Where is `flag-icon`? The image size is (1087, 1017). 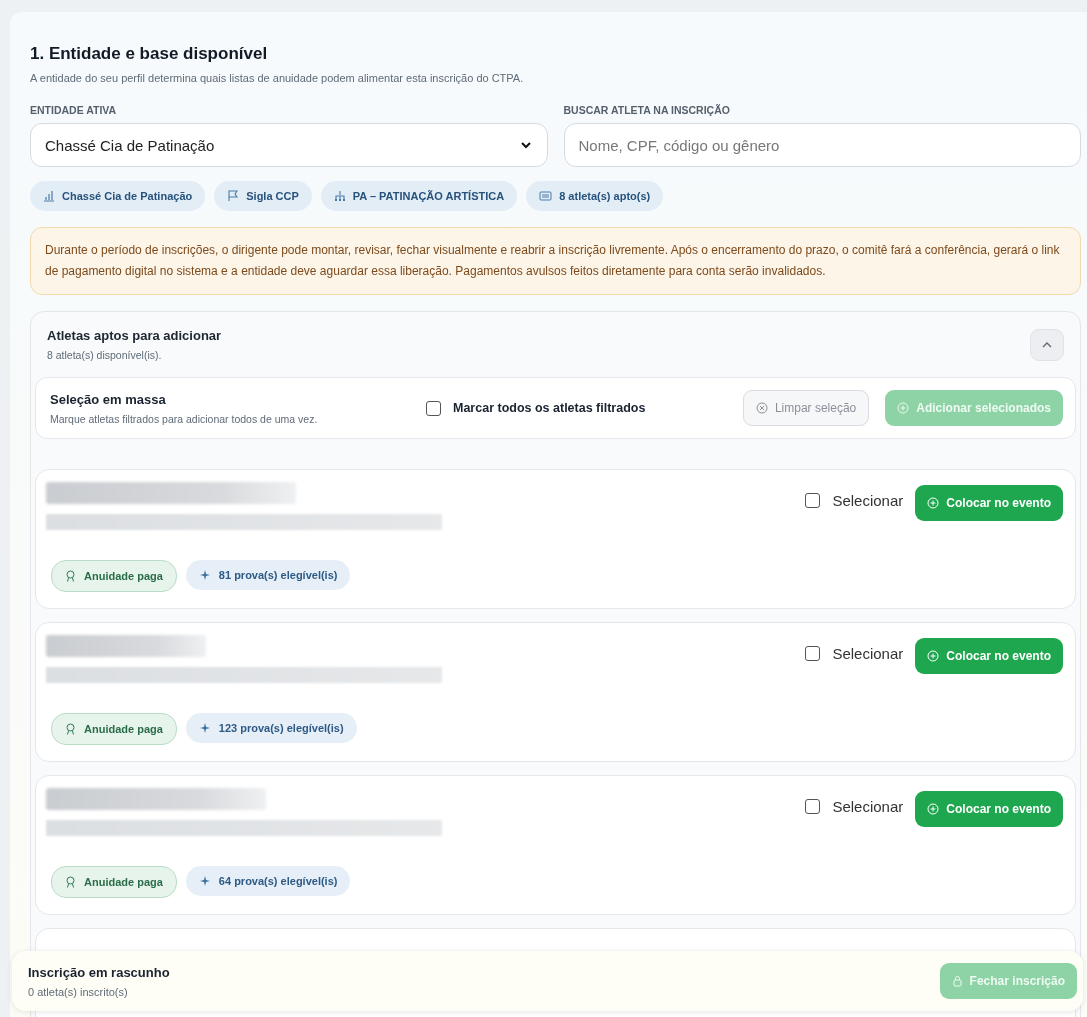
flag-icon is located at coordinates (233, 196).